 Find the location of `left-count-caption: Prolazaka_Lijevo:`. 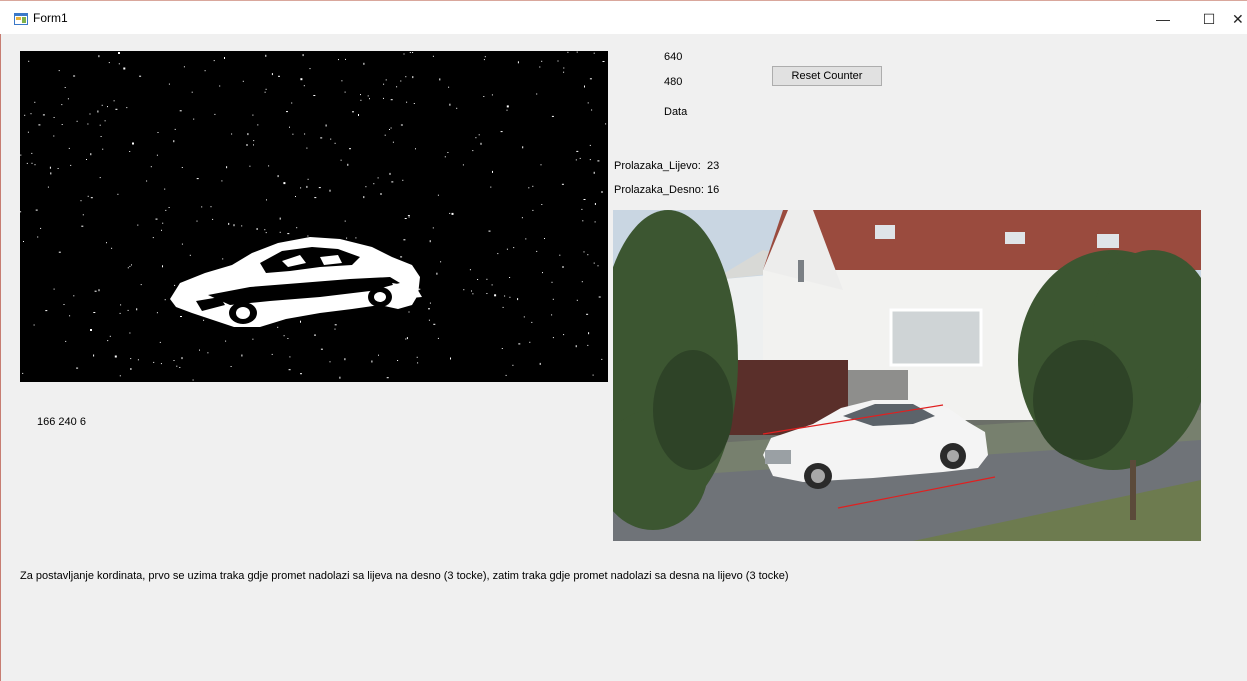

left-count-caption: Prolazaka_Lijevo: is located at coordinates (657, 166).